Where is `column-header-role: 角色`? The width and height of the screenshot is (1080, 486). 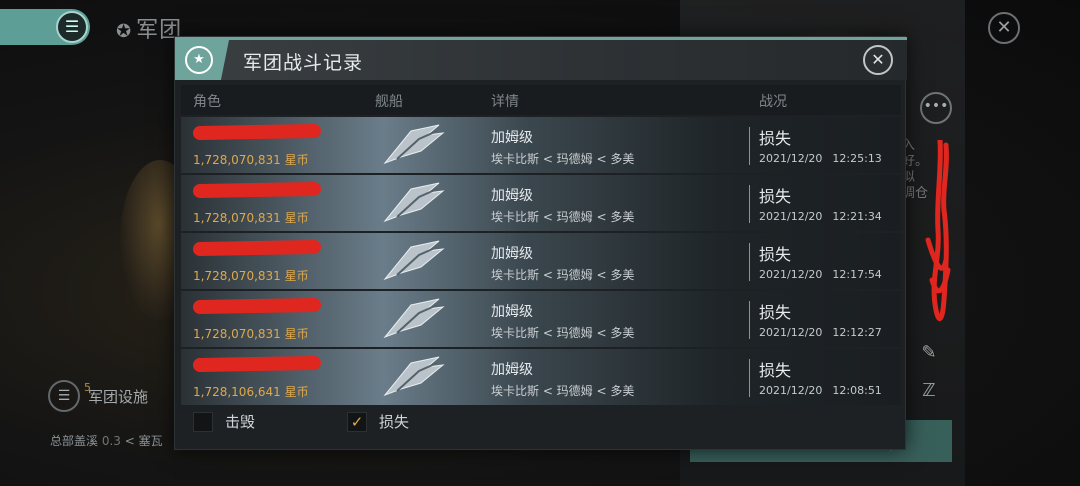 column-header-role: 角色 is located at coordinates (207, 102).